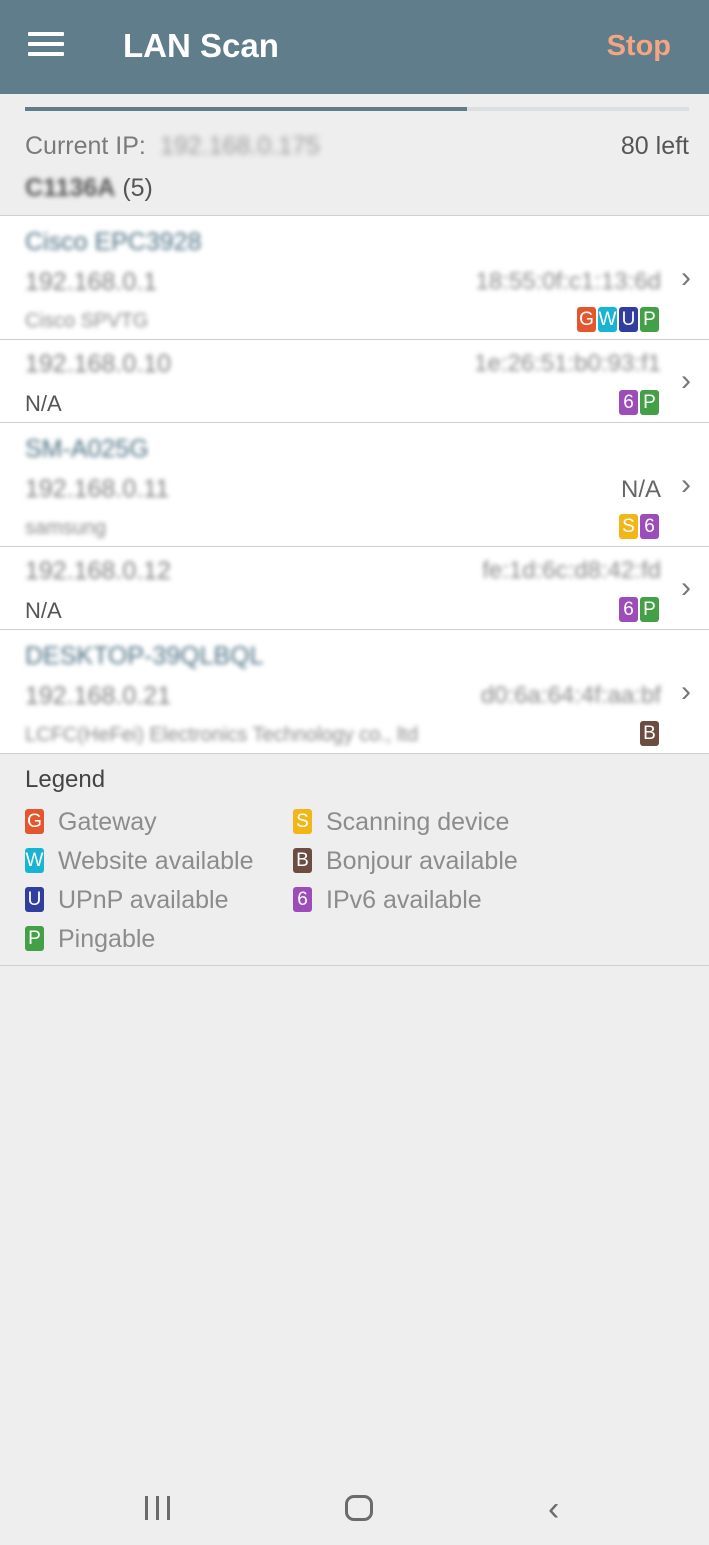  I want to click on device-badges: G W U P, so click(618, 319).